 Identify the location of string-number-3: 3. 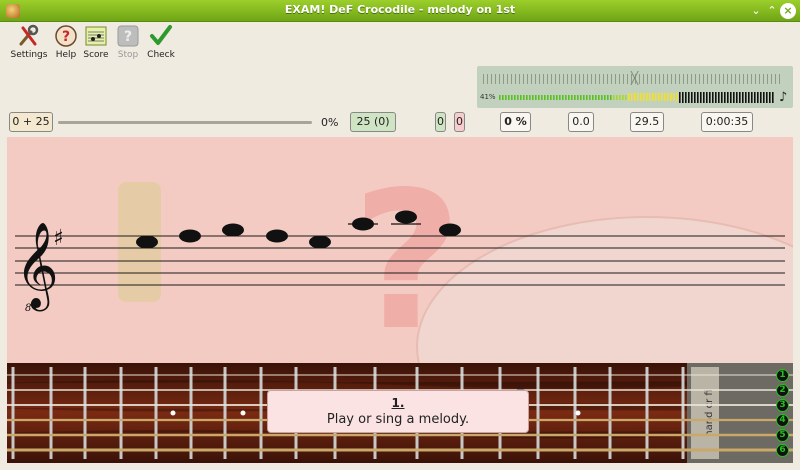
(782, 405).